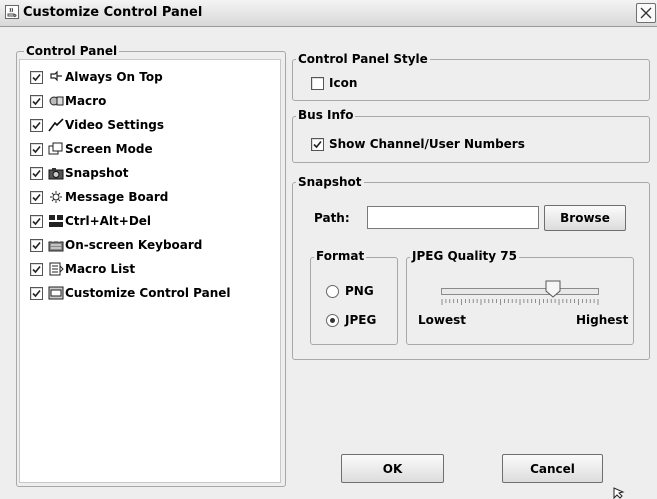 The height and width of the screenshot is (499, 657). What do you see at coordinates (114, 125) in the screenshot?
I see `item-label: Video Settings` at bounding box center [114, 125].